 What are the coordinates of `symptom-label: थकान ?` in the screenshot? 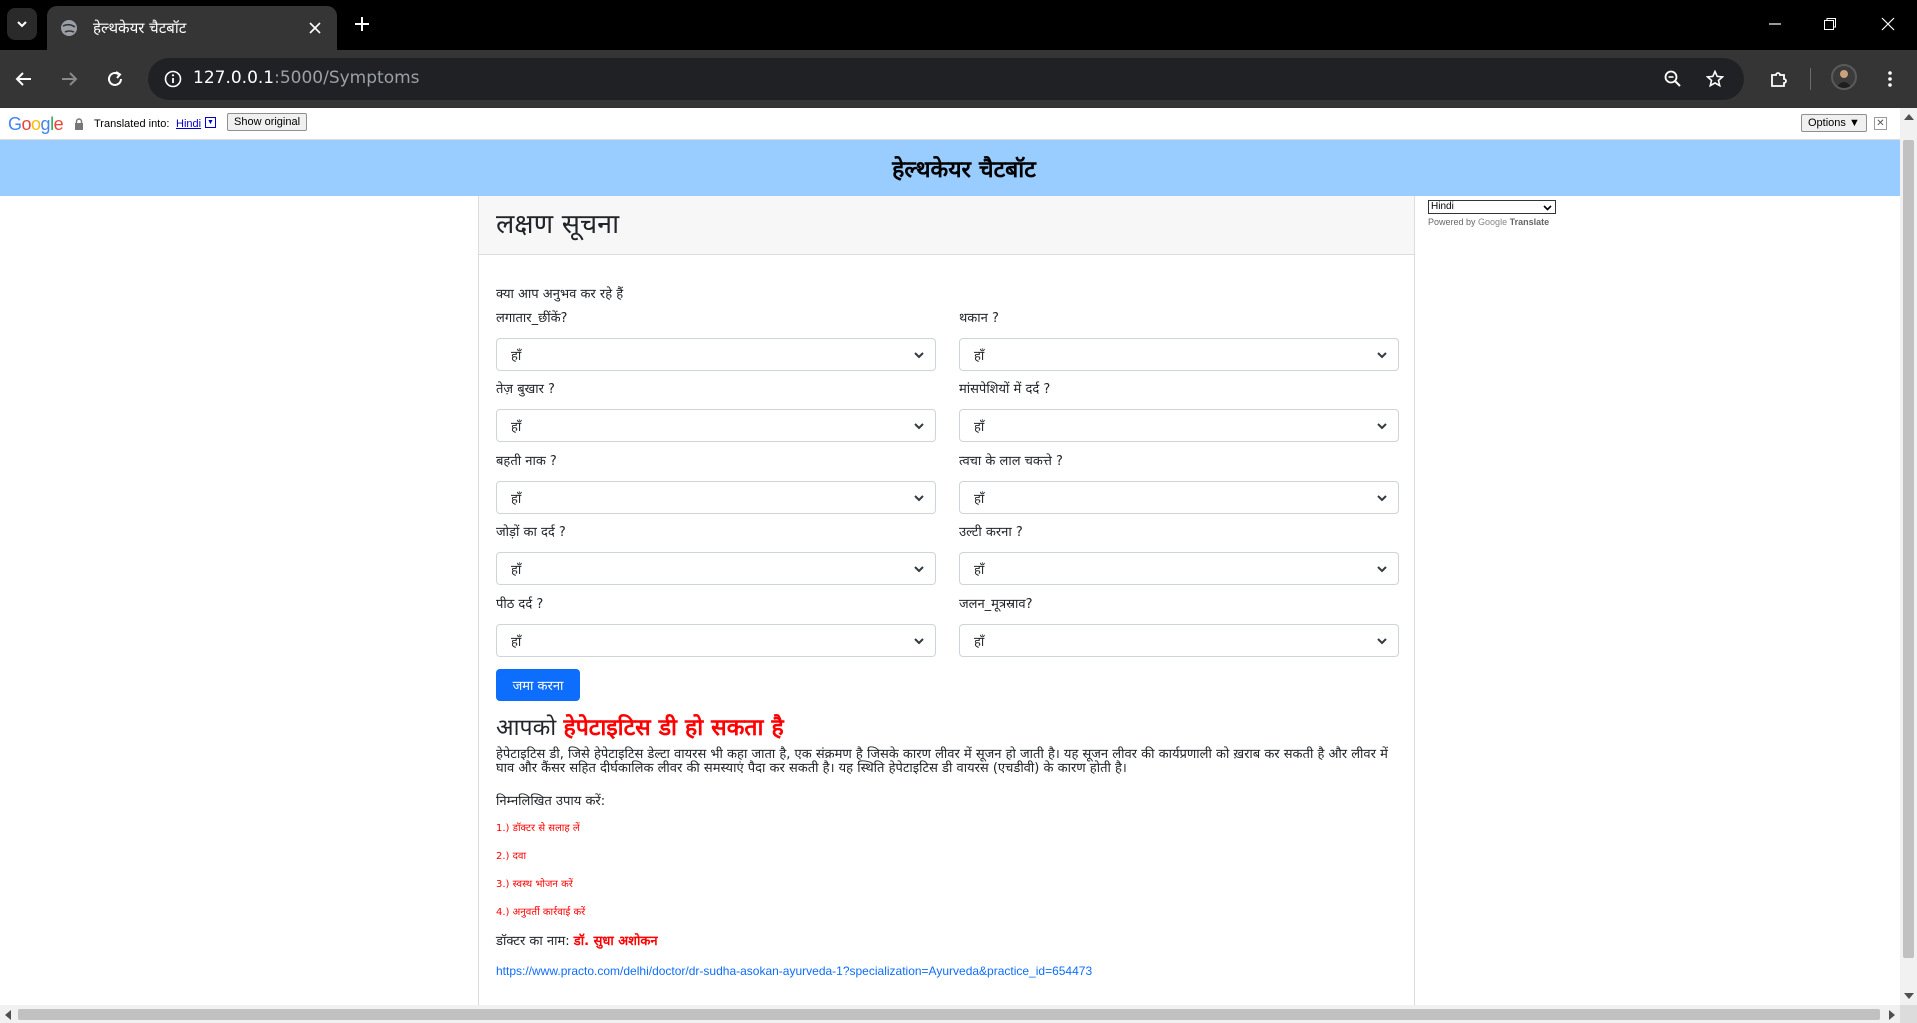 It's located at (979, 318).